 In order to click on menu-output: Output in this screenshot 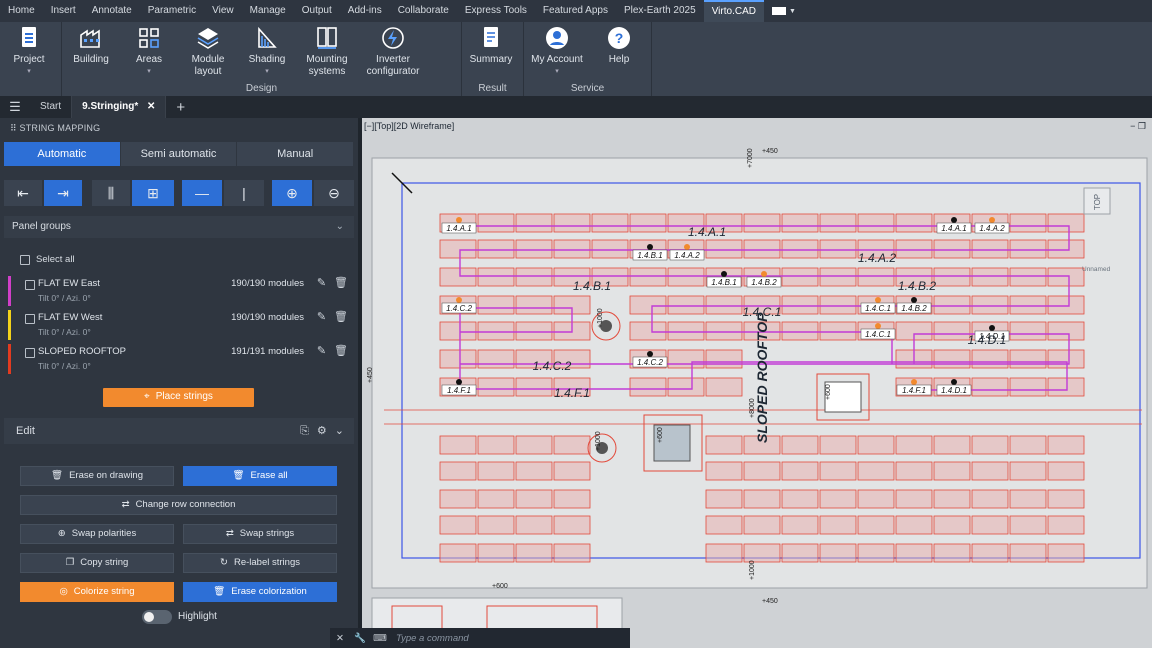, I will do `click(317, 11)`.